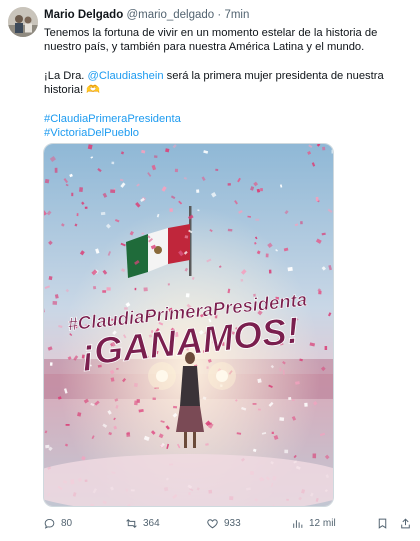  What do you see at coordinates (142, 523) in the screenshot?
I see `retweet-button: 364` at bounding box center [142, 523].